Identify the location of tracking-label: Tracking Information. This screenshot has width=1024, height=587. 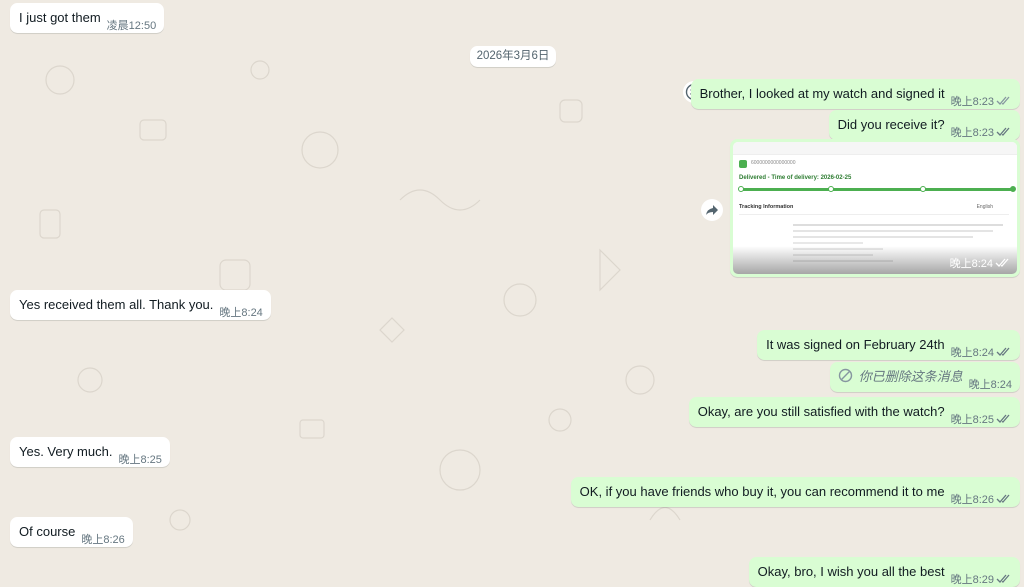
(766, 207).